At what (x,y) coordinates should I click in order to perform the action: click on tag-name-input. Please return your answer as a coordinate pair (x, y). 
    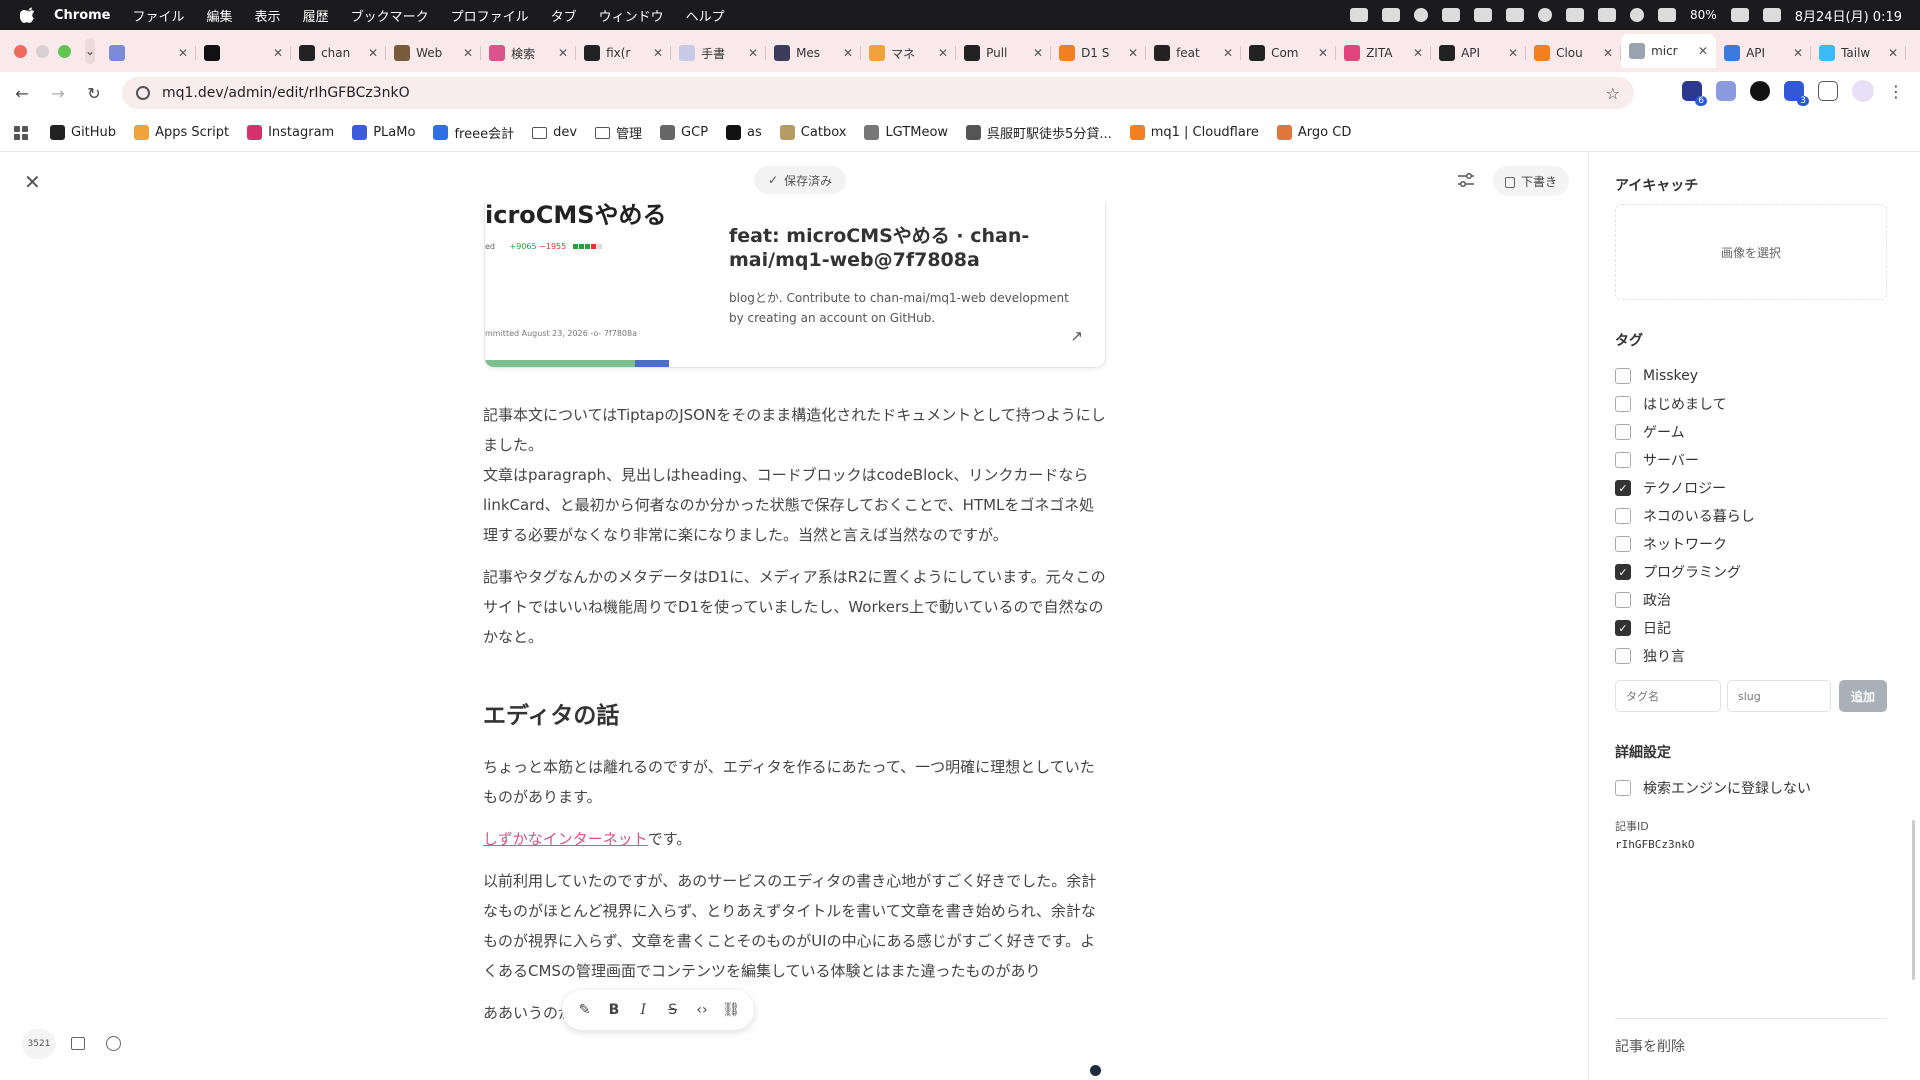
    Looking at the image, I should click on (1668, 696).